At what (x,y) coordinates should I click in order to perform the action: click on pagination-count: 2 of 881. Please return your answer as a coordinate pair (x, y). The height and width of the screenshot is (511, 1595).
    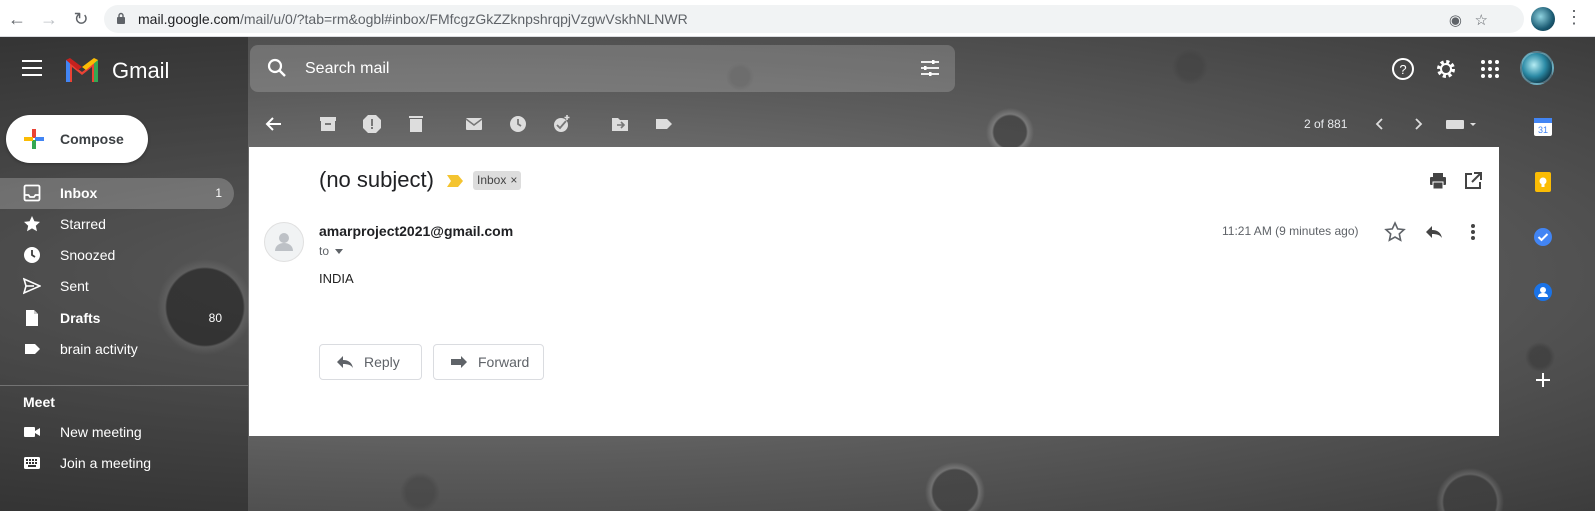
    Looking at the image, I should click on (1326, 124).